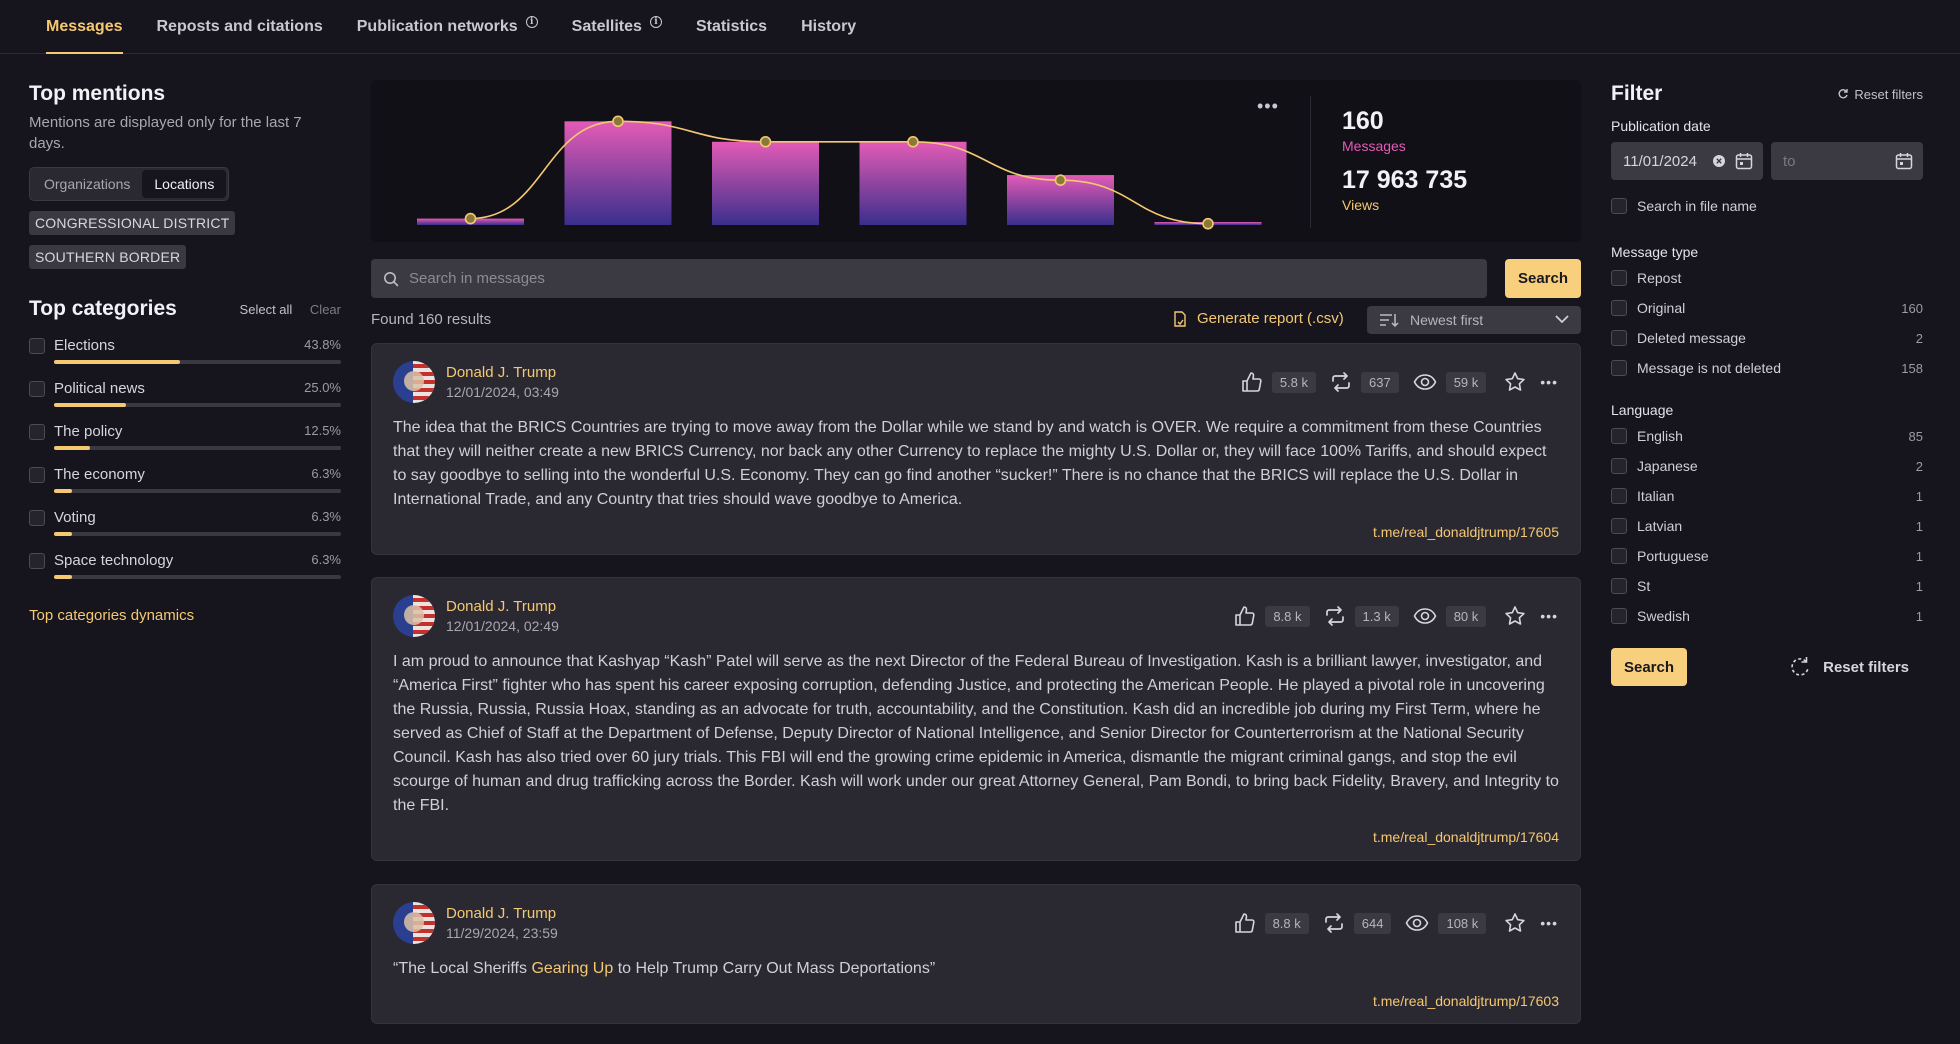 Image resolution: width=1960 pixels, height=1044 pixels. What do you see at coordinates (1450, 382) in the screenshot?
I see `views-metric: 59 k` at bounding box center [1450, 382].